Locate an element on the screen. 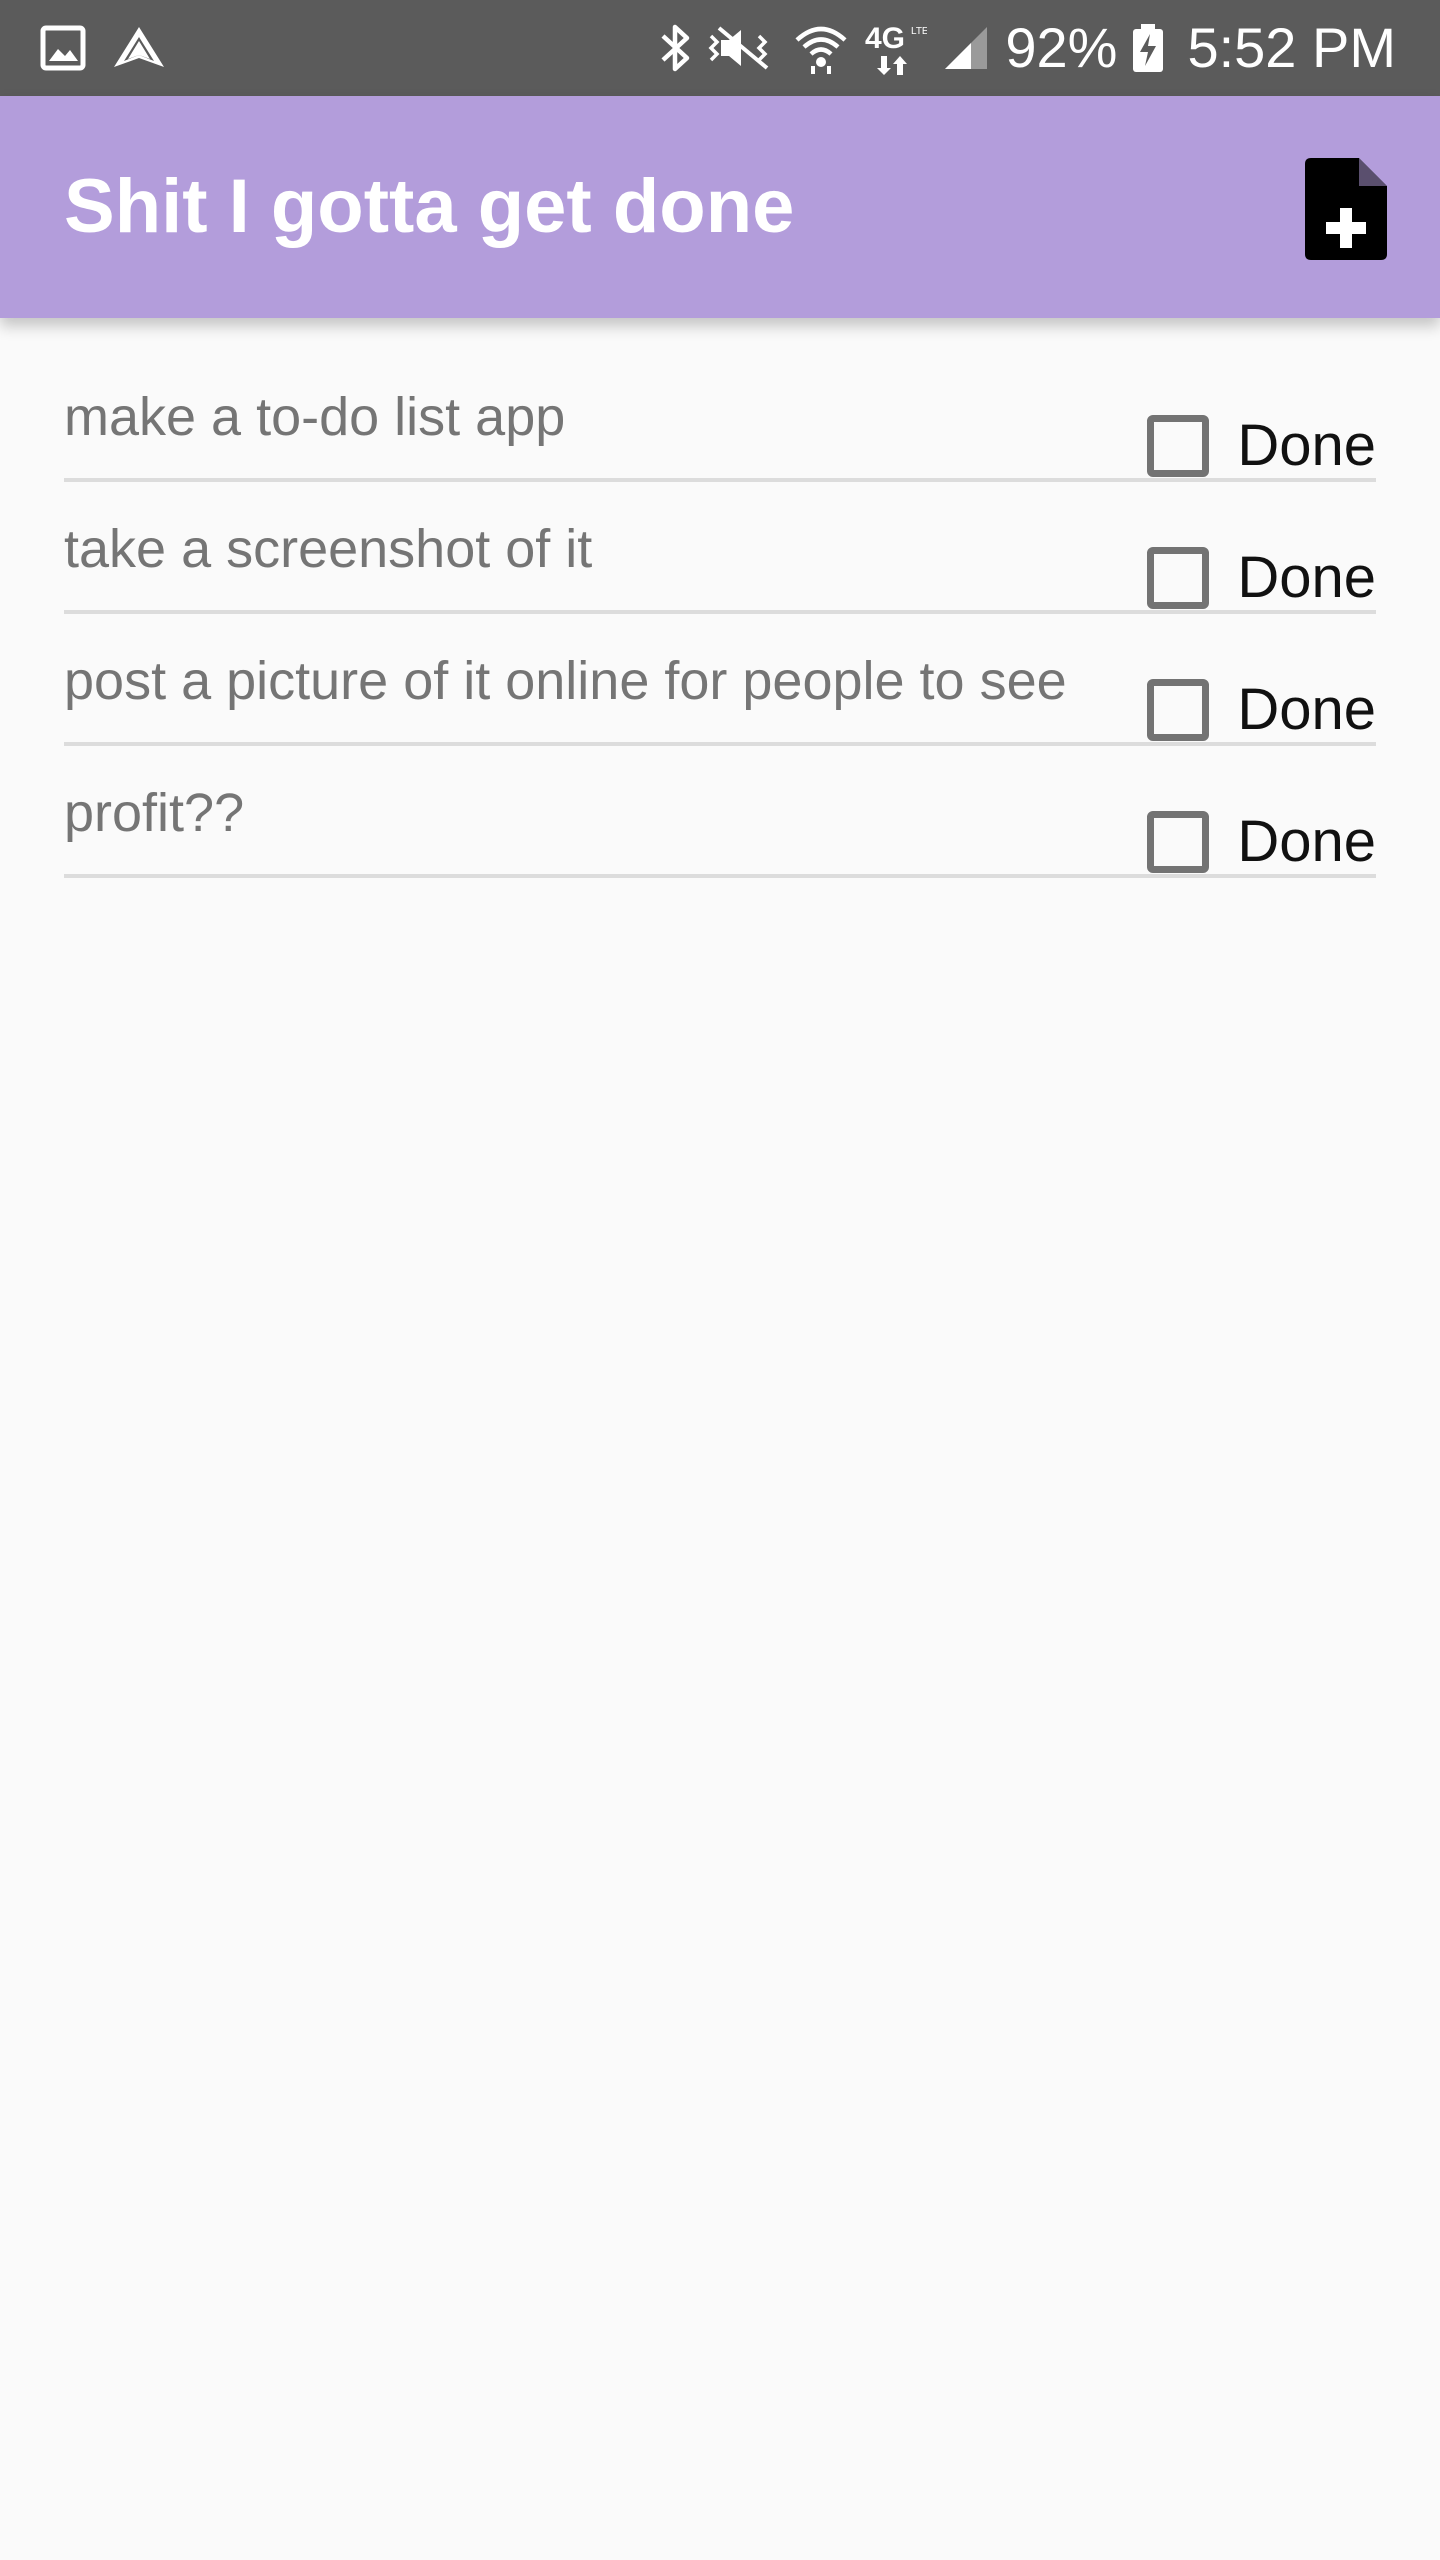  todo-text: profit?? is located at coordinates (154, 813).